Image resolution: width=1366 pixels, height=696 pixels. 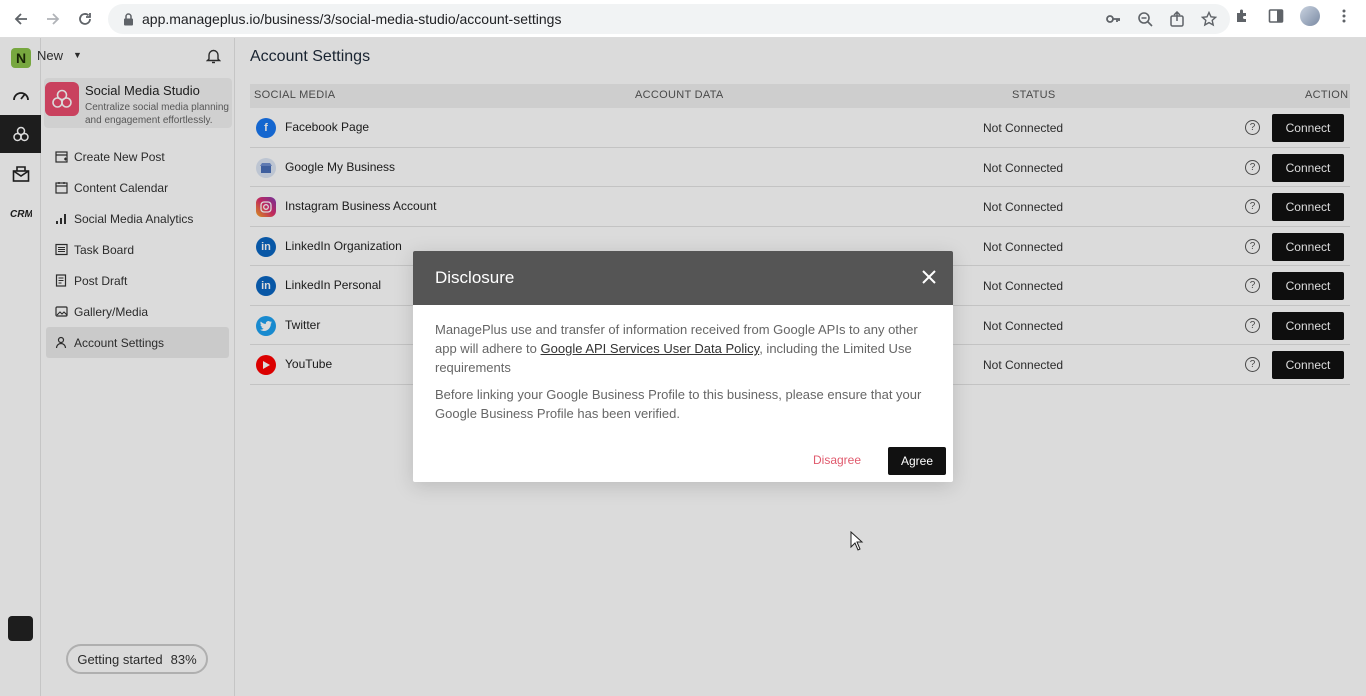 I want to click on dialog-title: Disclosure, so click(x=475, y=277).